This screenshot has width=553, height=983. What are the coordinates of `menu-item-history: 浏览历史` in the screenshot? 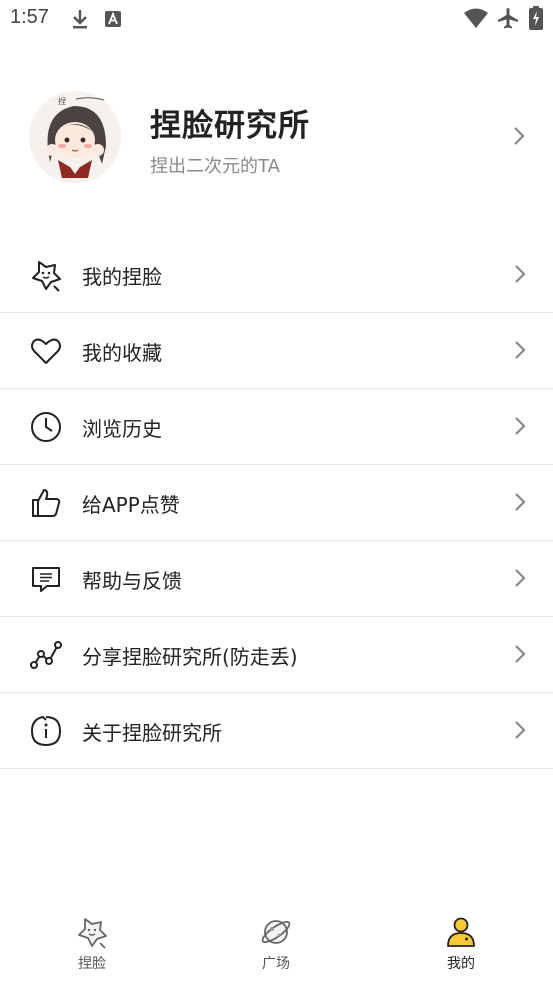 It's located at (276, 427).